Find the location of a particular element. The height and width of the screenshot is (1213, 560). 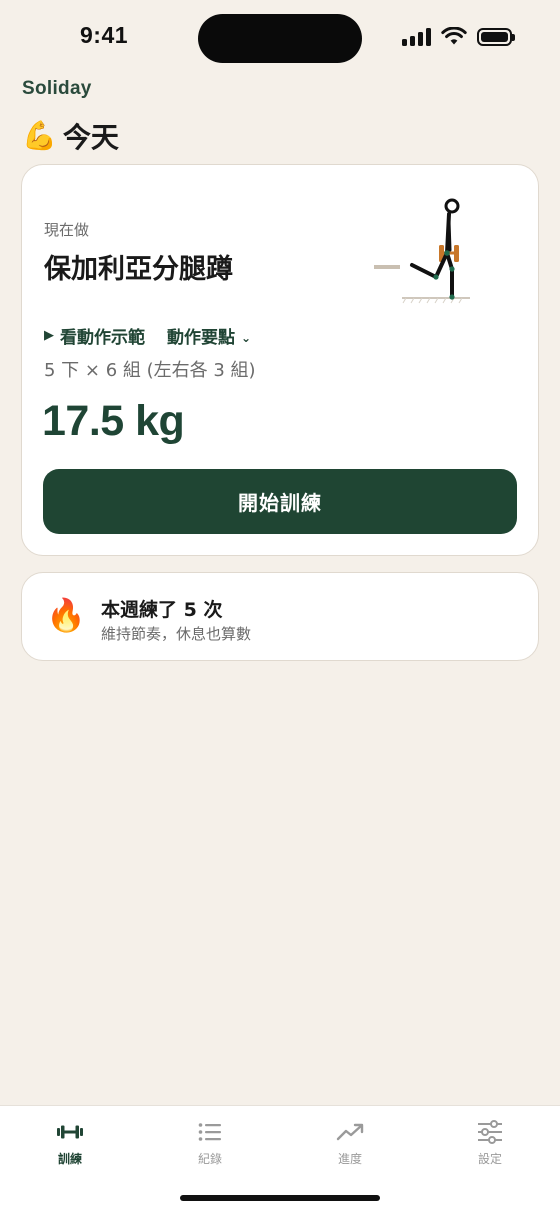

split-squat-illustration-icon is located at coordinates (422, 251).